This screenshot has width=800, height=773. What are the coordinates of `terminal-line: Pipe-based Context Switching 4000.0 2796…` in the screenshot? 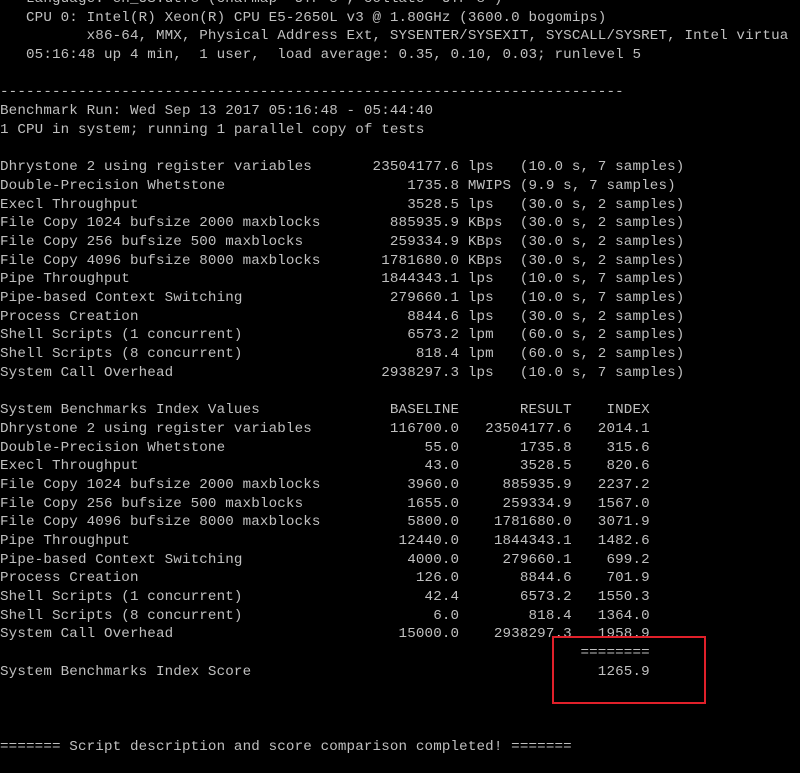 It's located at (325, 559).